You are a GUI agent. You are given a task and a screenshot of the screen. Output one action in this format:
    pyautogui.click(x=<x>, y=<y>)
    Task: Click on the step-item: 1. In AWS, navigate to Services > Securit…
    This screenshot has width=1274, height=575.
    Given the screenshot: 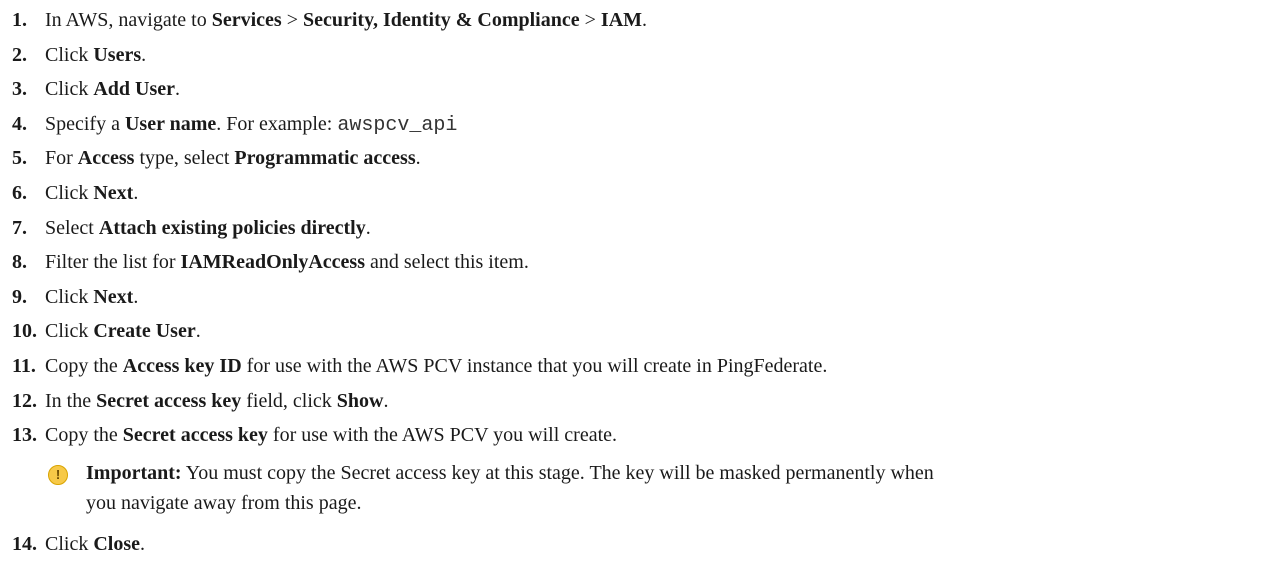 What is the action you would take?
    pyautogui.click(x=637, y=20)
    